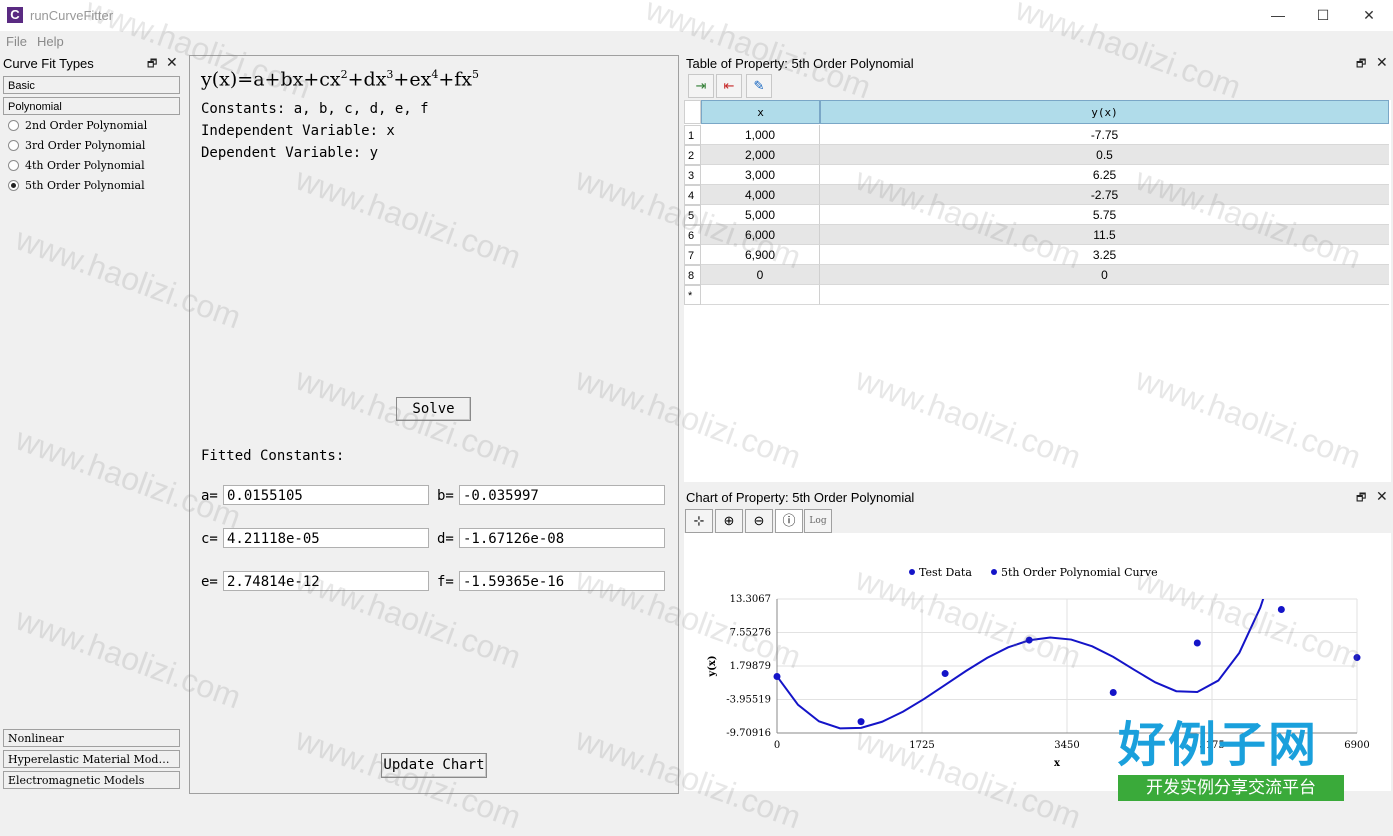 Image resolution: width=1393 pixels, height=836 pixels. I want to click on row-header: 6, so click(692, 235).